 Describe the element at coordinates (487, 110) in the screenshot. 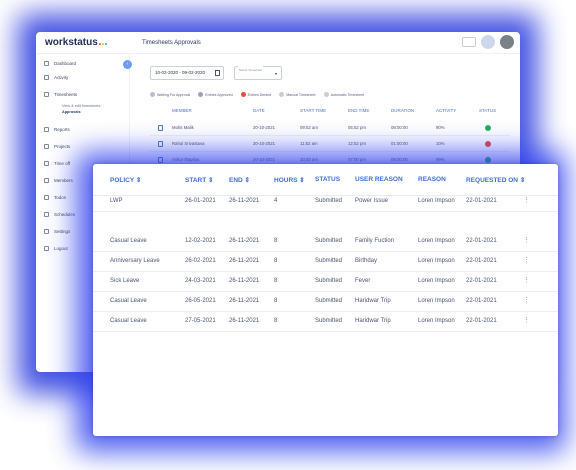

I see `column-header: STATUS` at that location.